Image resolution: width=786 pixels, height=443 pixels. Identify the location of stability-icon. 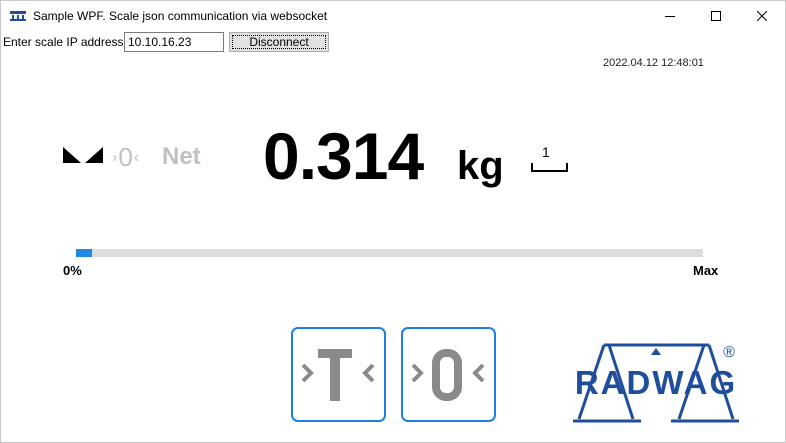
(83, 155).